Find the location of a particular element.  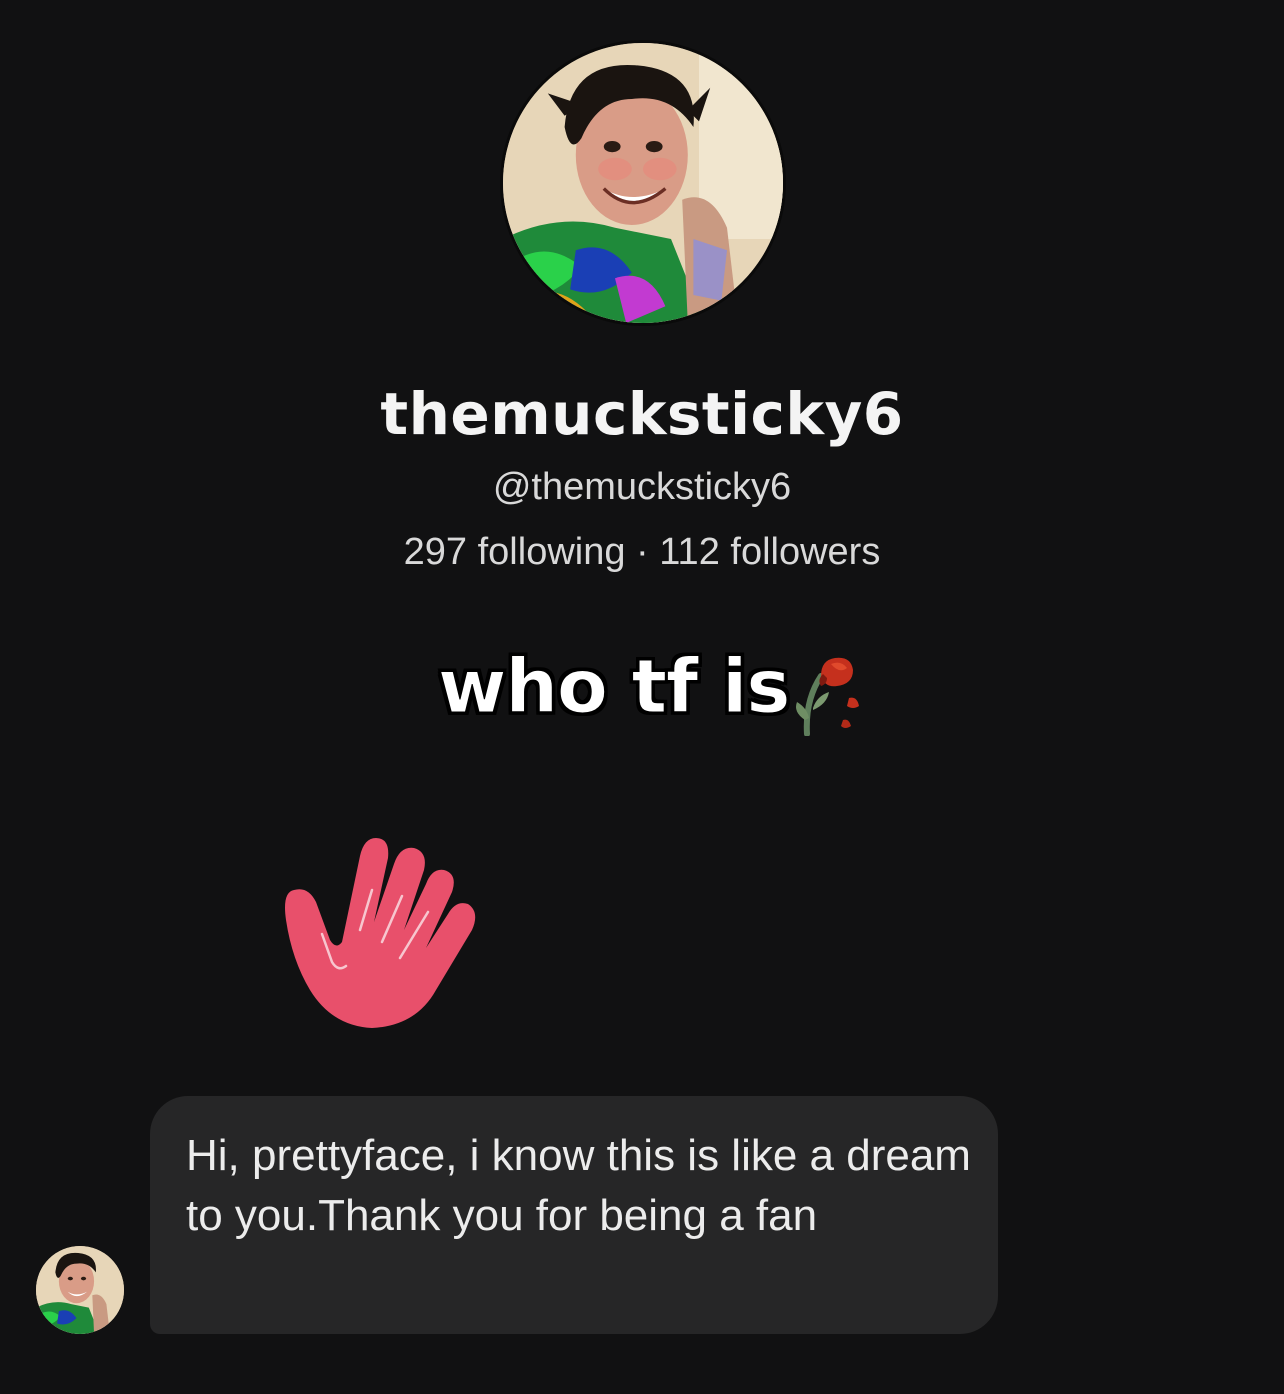

follow-stats: 297 following · 112 followers is located at coordinates (642, 552).